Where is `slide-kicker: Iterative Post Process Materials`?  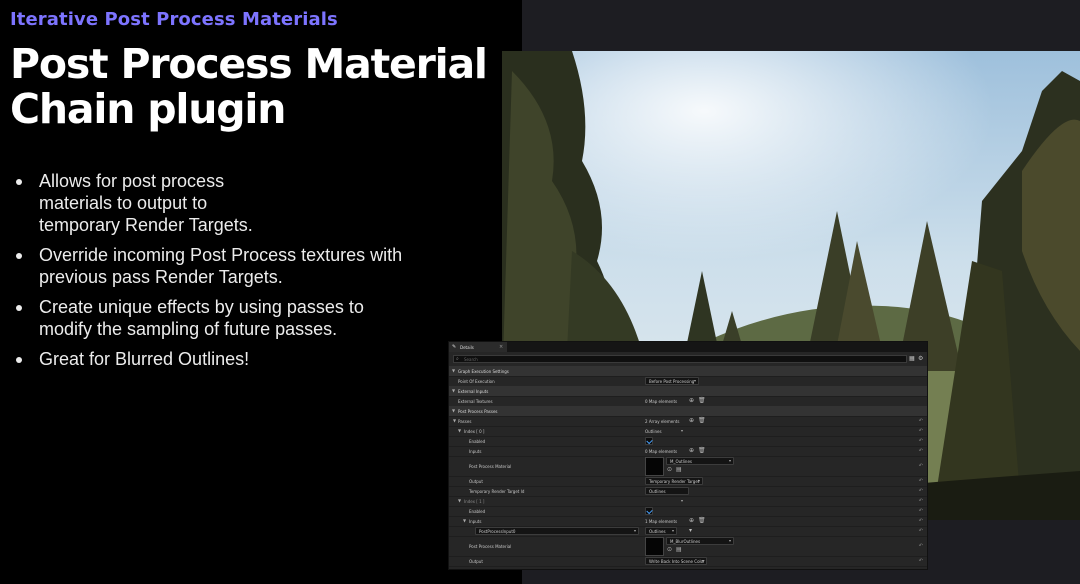
slide-kicker: Iterative Post Process Materials is located at coordinates (174, 19).